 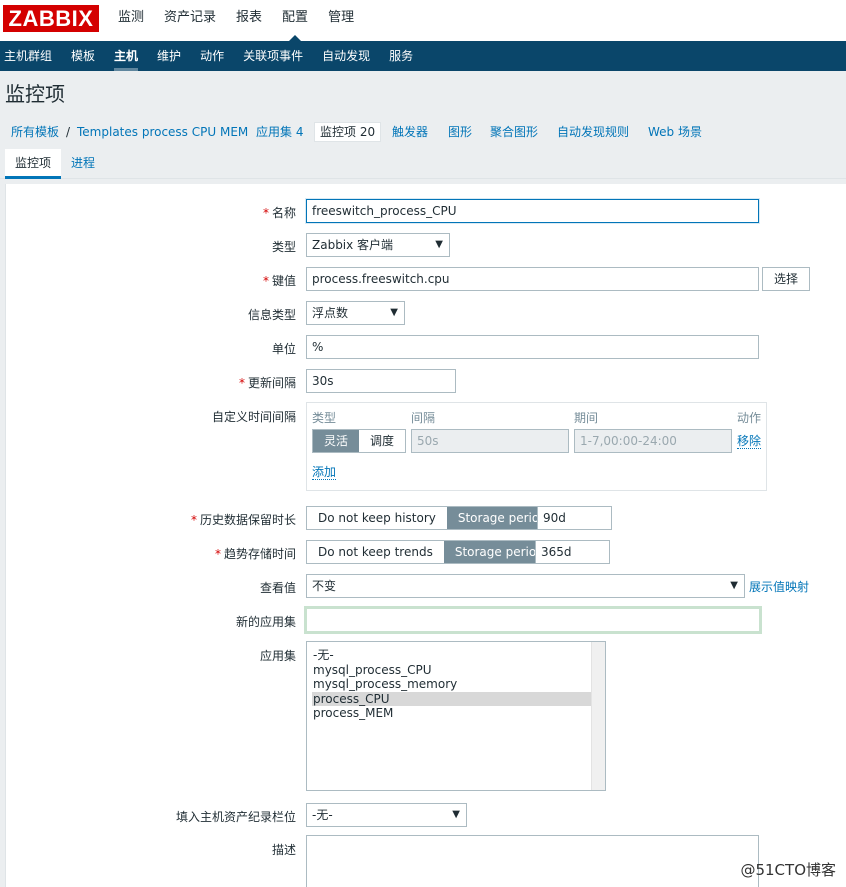 I want to click on col-interval-header: 间隔, so click(x=423, y=418).